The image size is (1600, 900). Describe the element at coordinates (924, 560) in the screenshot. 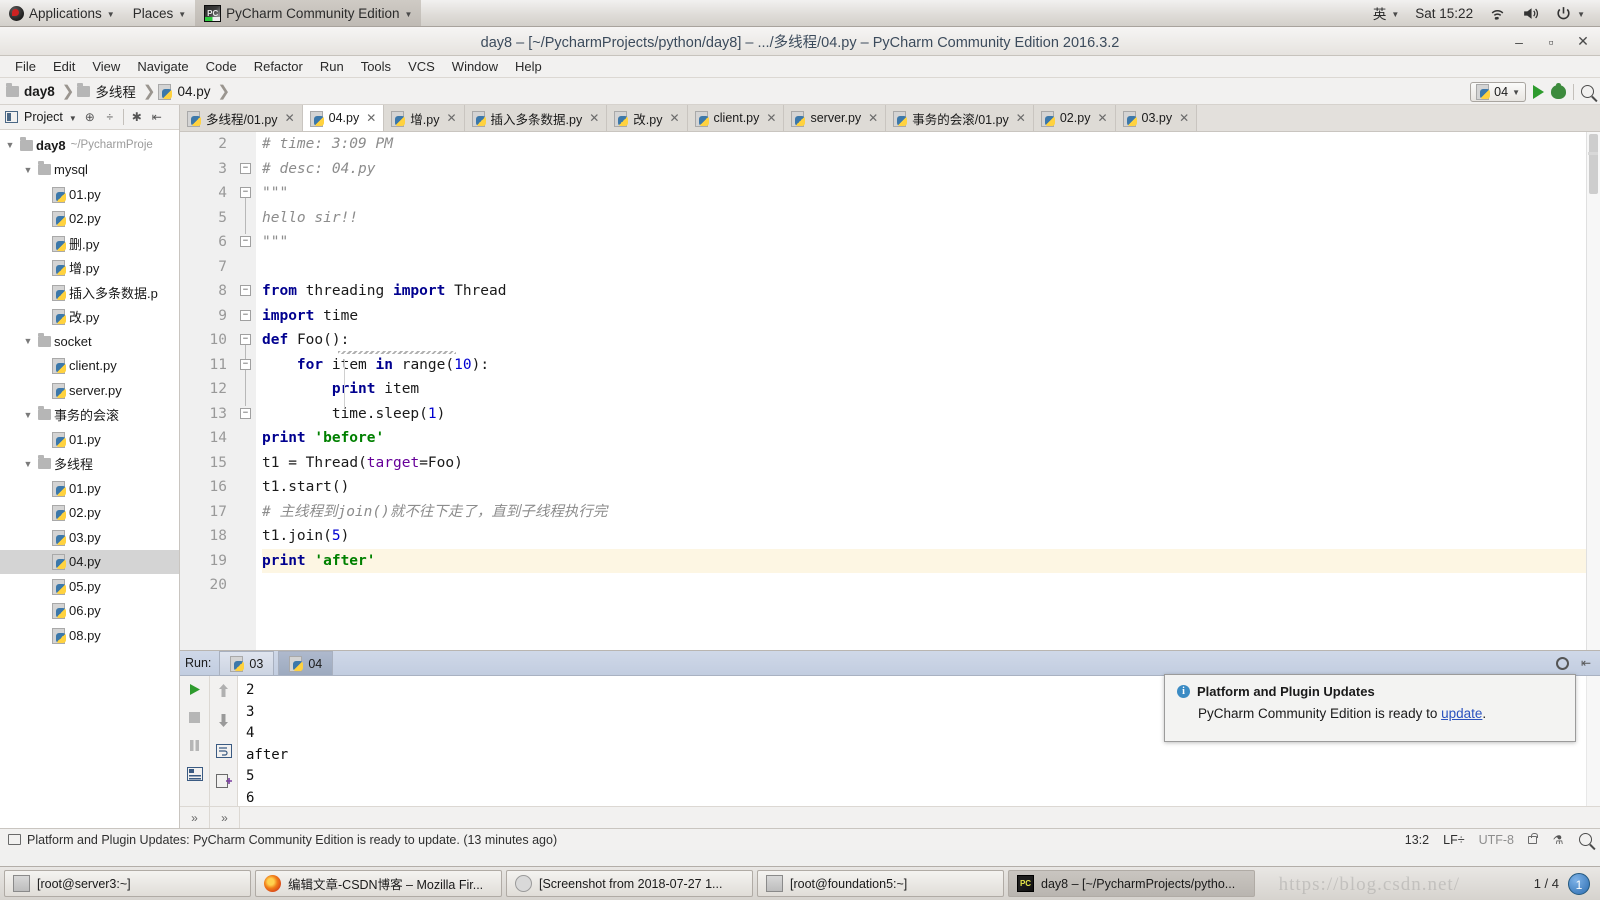

I see `code-line: print 'after'` at that location.